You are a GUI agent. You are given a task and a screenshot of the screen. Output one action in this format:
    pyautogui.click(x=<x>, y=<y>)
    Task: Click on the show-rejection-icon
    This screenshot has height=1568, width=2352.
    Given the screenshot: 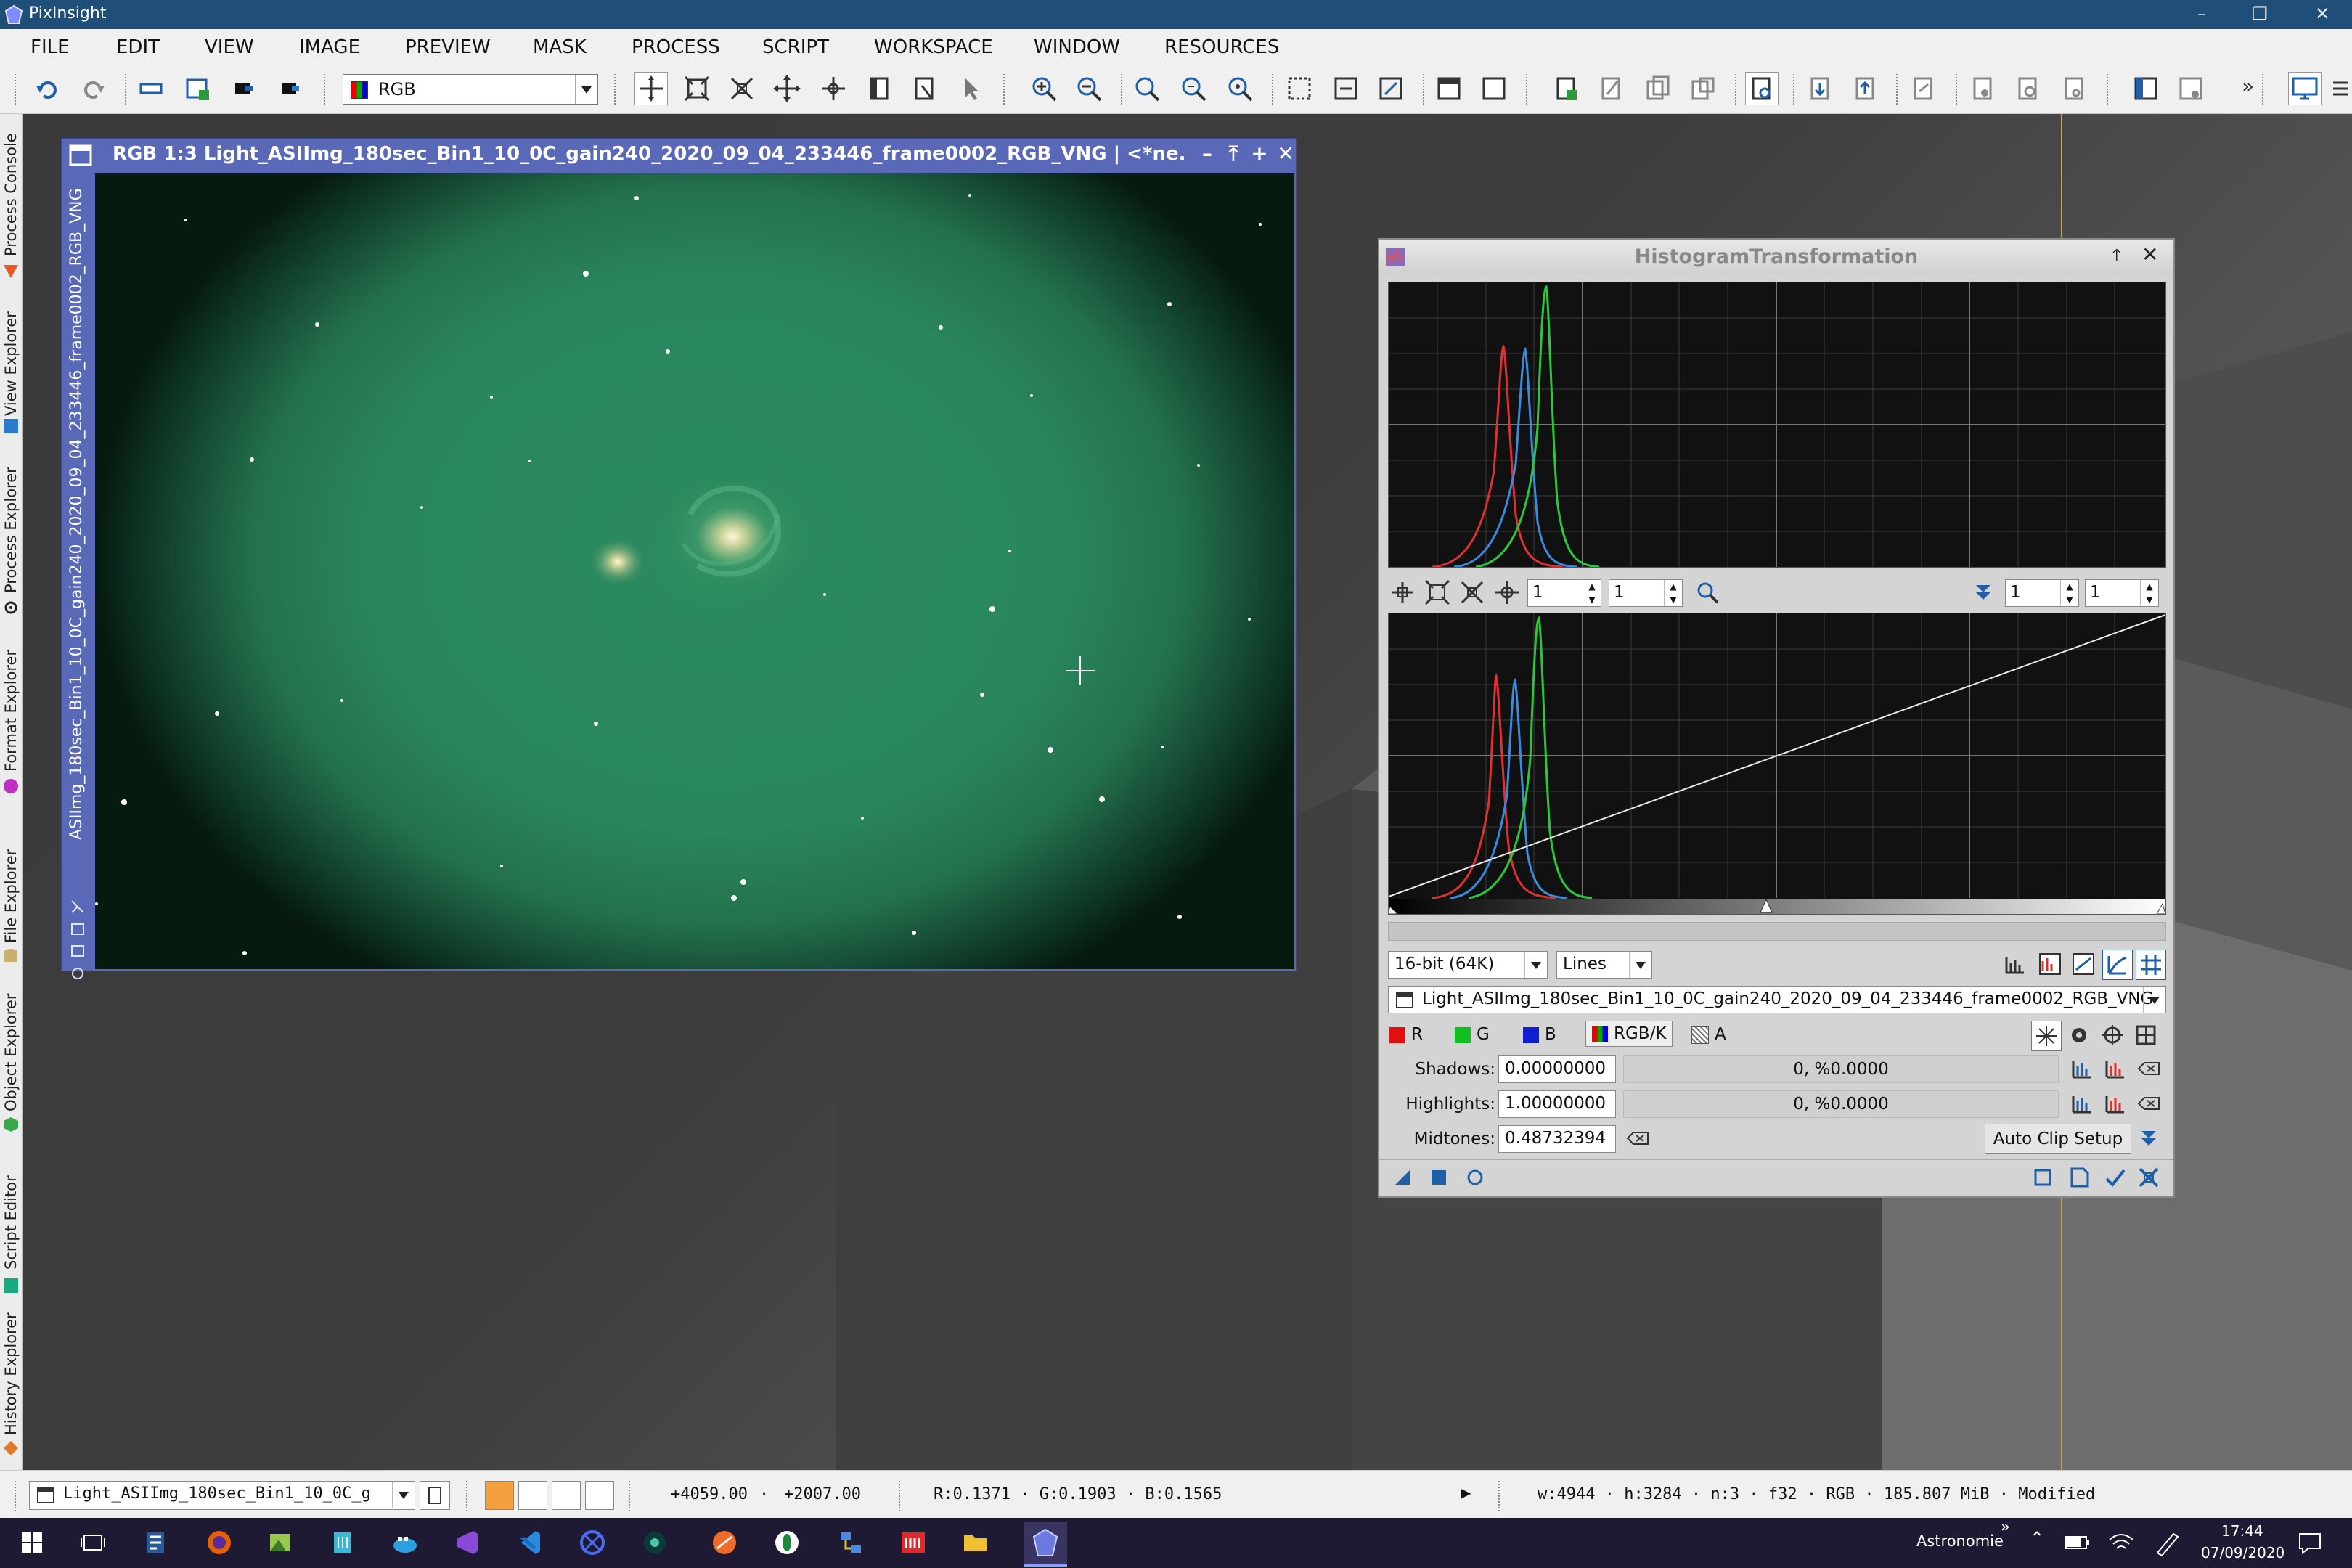 What is the action you would take?
    pyautogui.click(x=2015, y=965)
    